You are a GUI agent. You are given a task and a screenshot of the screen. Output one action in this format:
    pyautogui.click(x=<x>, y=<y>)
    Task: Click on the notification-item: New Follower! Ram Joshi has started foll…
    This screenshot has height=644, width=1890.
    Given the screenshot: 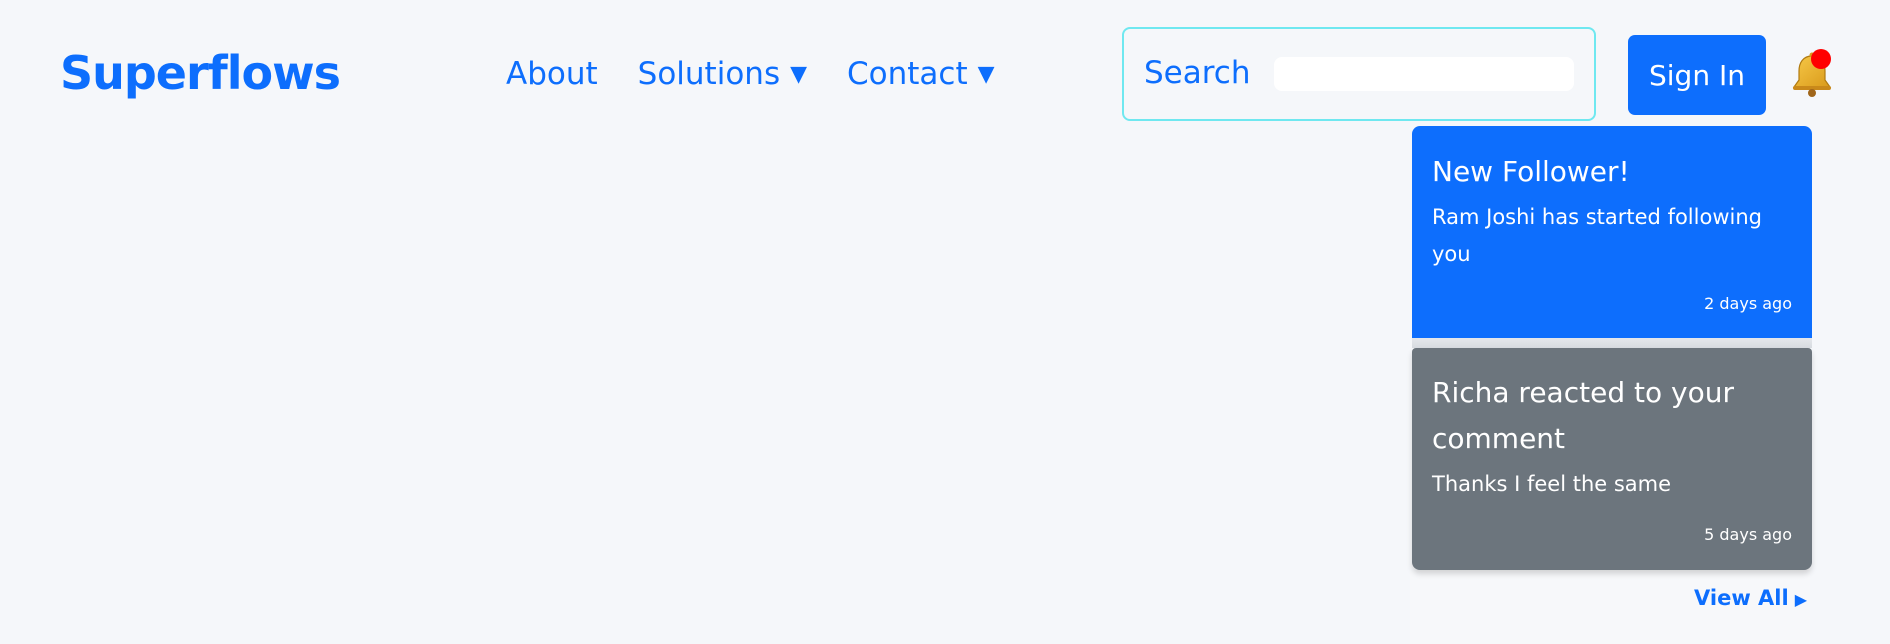 What is the action you would take?
    pyautogui.click(x=1612, y=232)
    